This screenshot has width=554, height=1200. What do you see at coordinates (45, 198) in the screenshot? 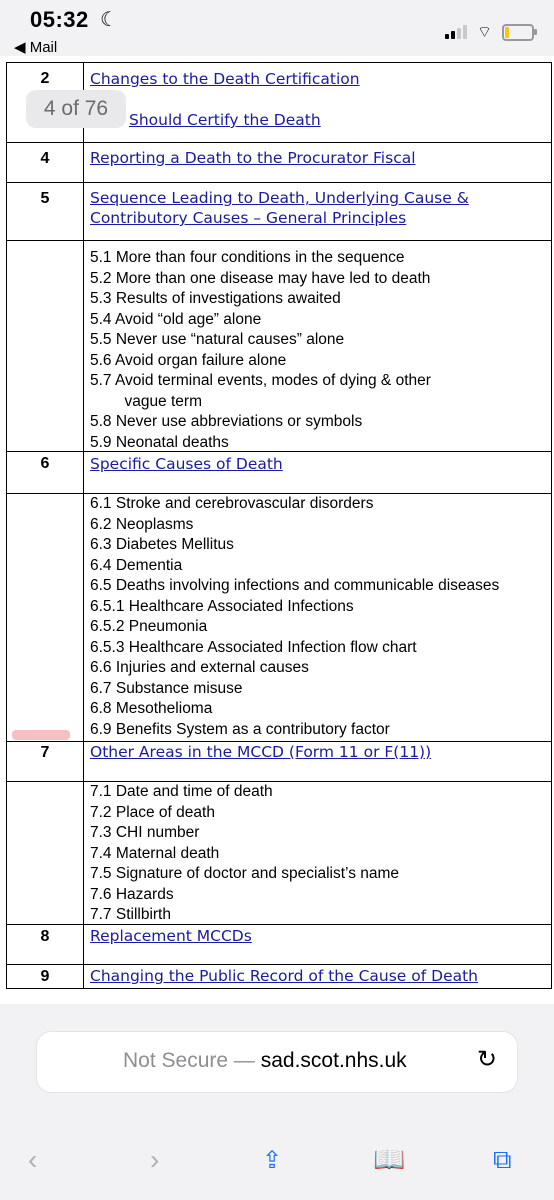
I see `section-number: 5` at bounding box center [45, 198].